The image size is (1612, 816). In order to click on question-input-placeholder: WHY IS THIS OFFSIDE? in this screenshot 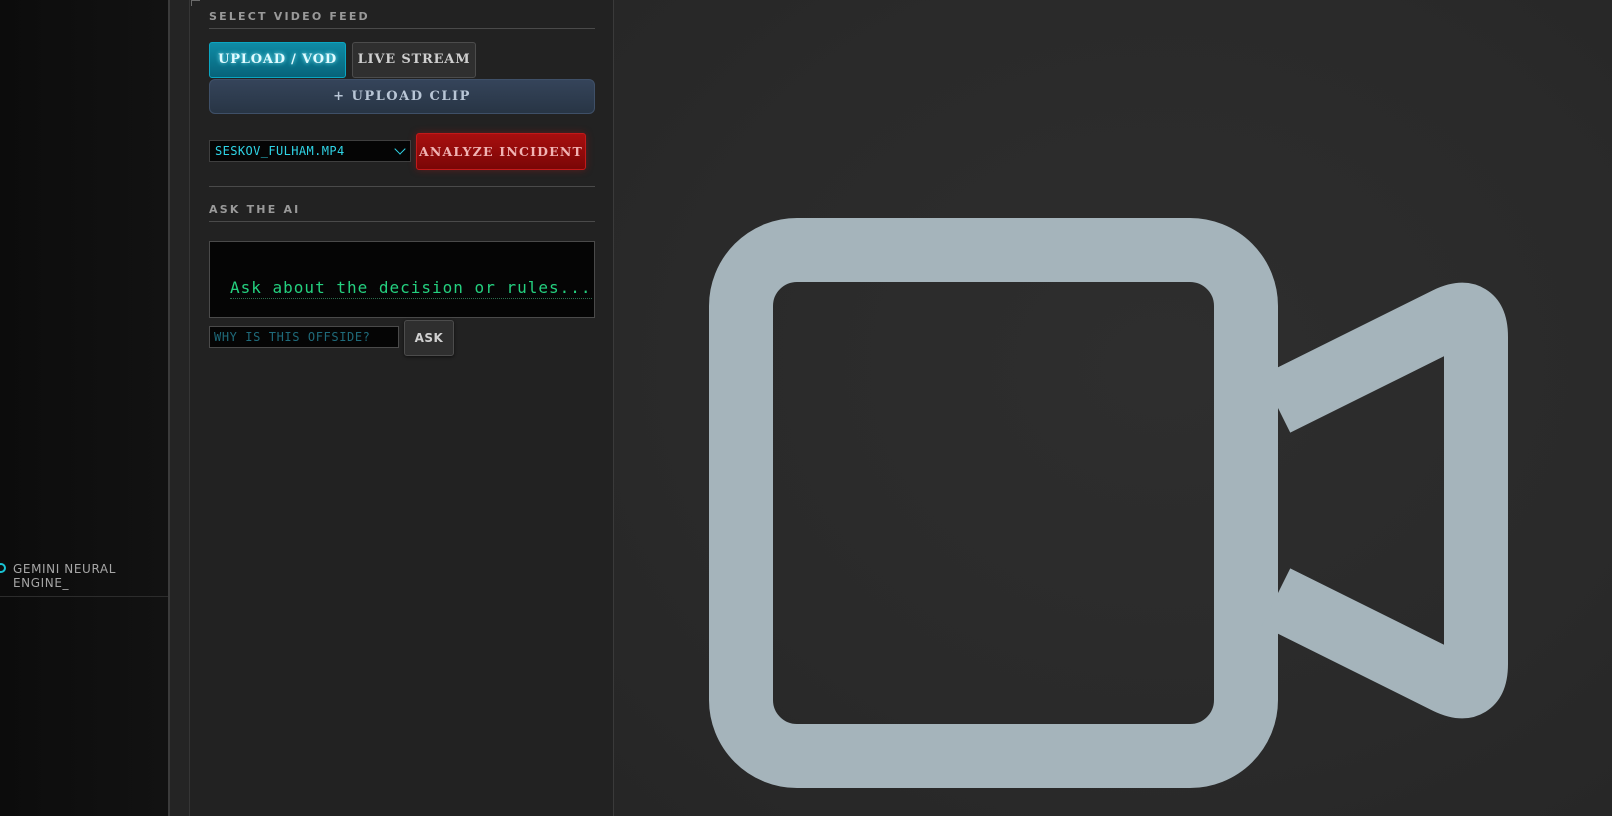, I will do `click(292, 337)`.